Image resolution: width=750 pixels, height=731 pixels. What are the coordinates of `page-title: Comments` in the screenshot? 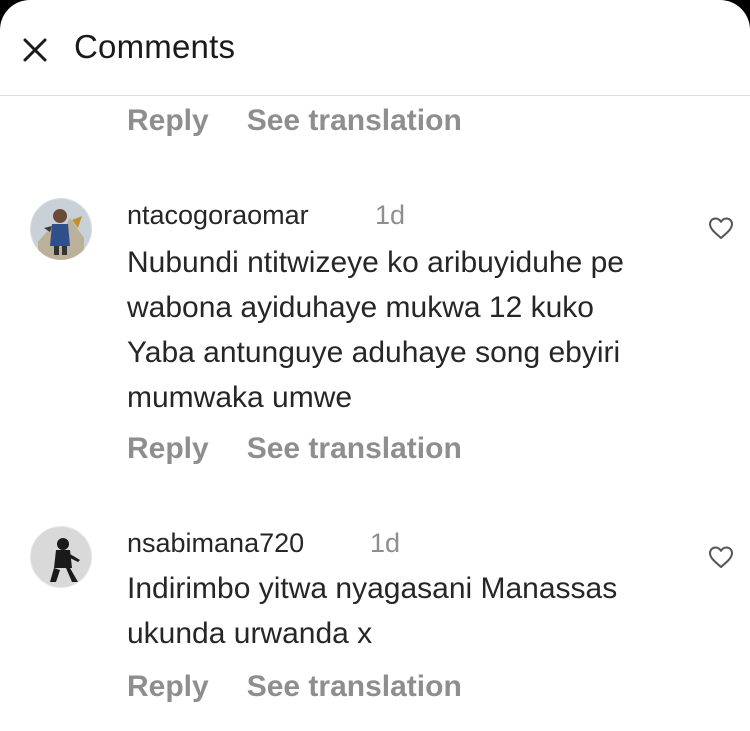 It's located at (155, 46).